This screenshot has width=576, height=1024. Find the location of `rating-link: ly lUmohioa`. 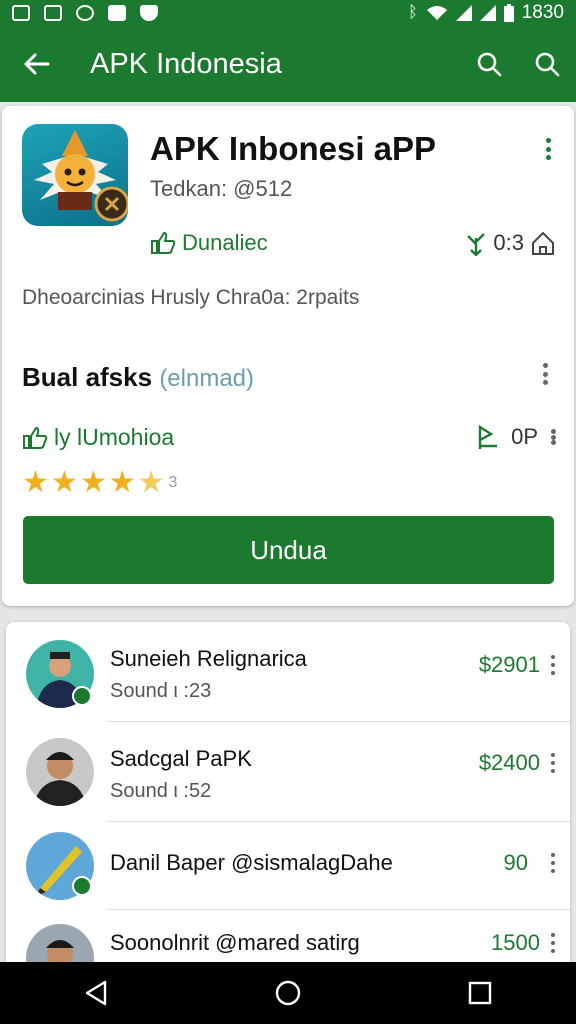

rating-link: ly lUmohioa is located at coordinates (98, 437).